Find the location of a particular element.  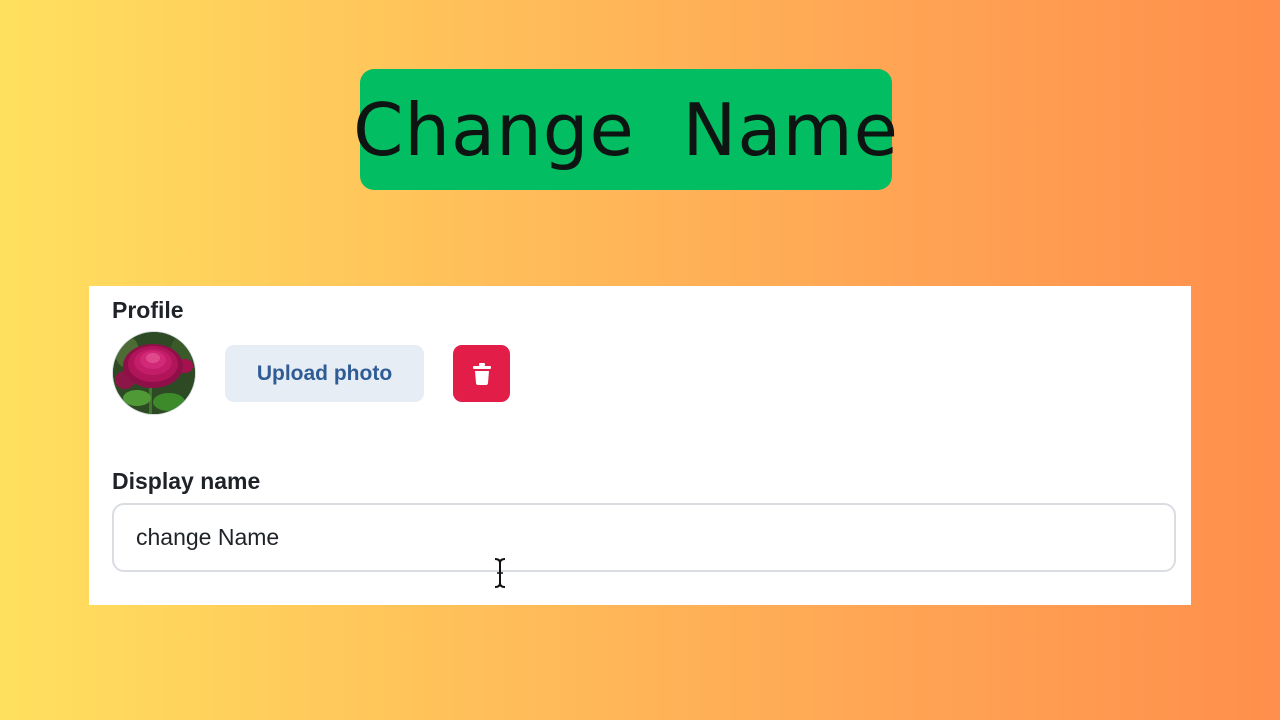

display-name-input is located at coordinates (644, 537).